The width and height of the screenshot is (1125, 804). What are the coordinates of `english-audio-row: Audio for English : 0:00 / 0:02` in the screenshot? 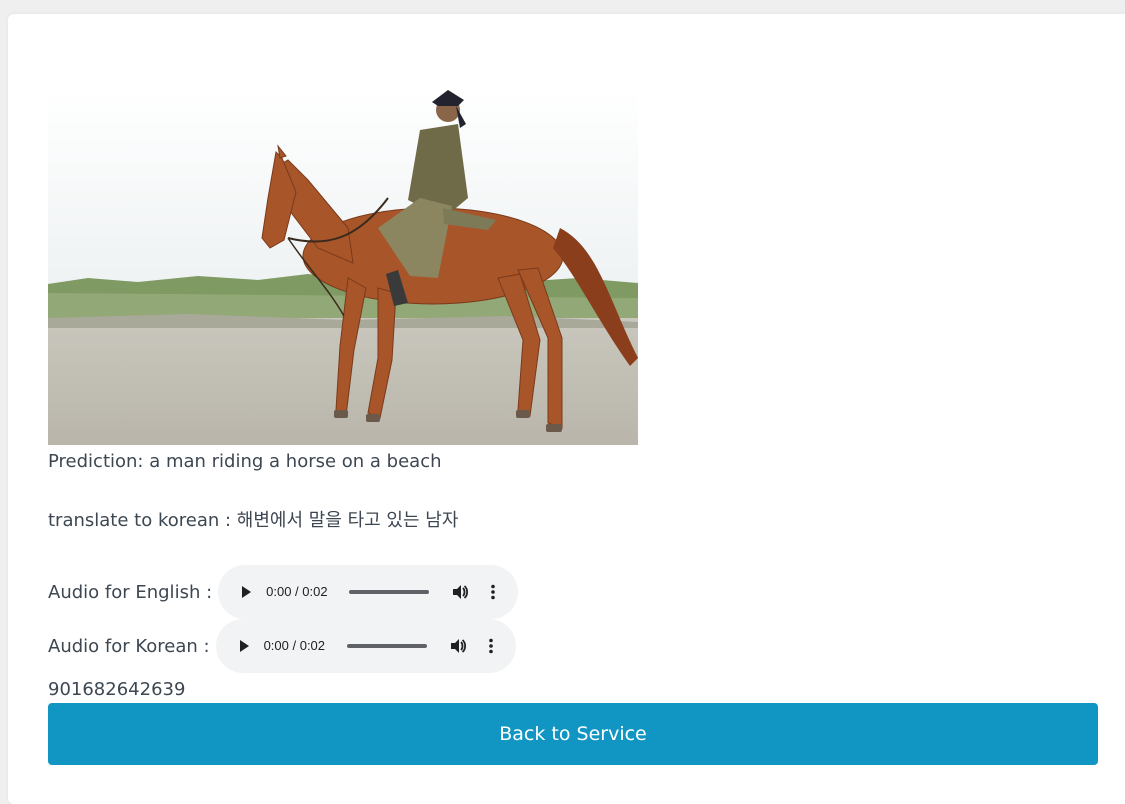 It's located at (283, 592).